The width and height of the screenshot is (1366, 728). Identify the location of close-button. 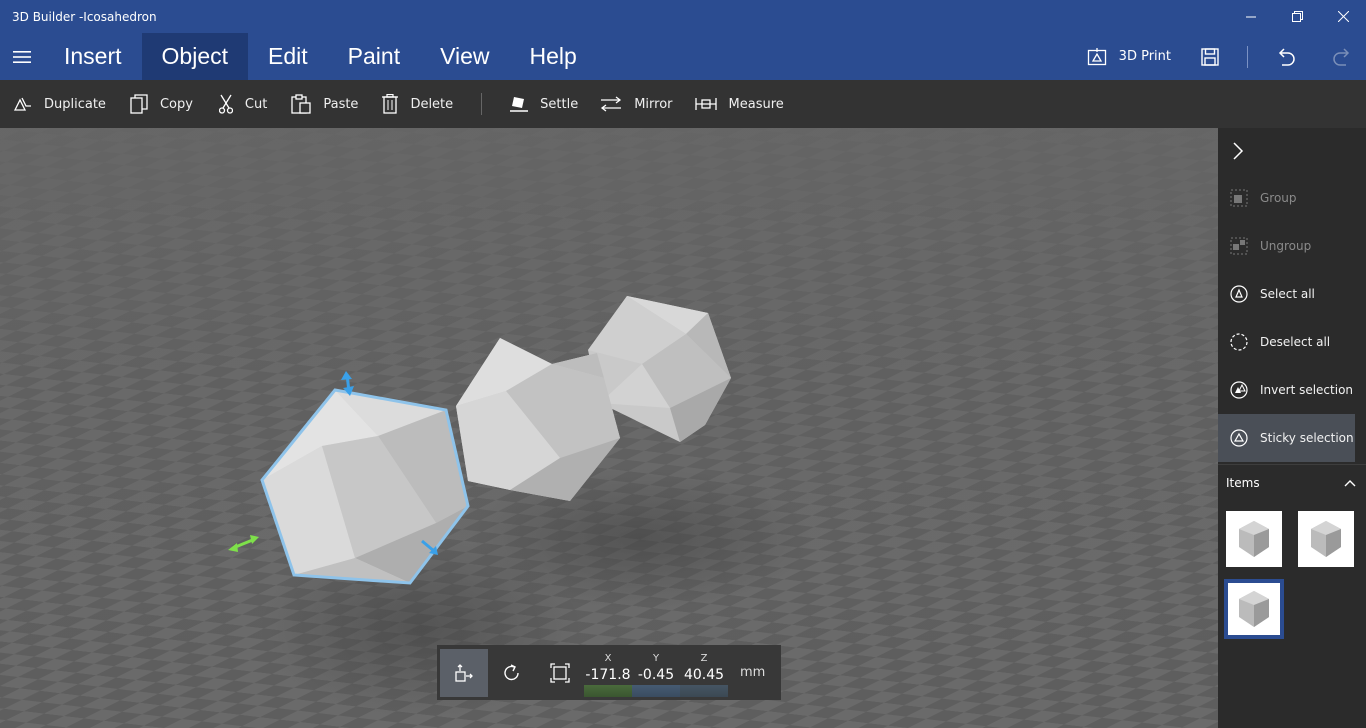
(1343, 16).